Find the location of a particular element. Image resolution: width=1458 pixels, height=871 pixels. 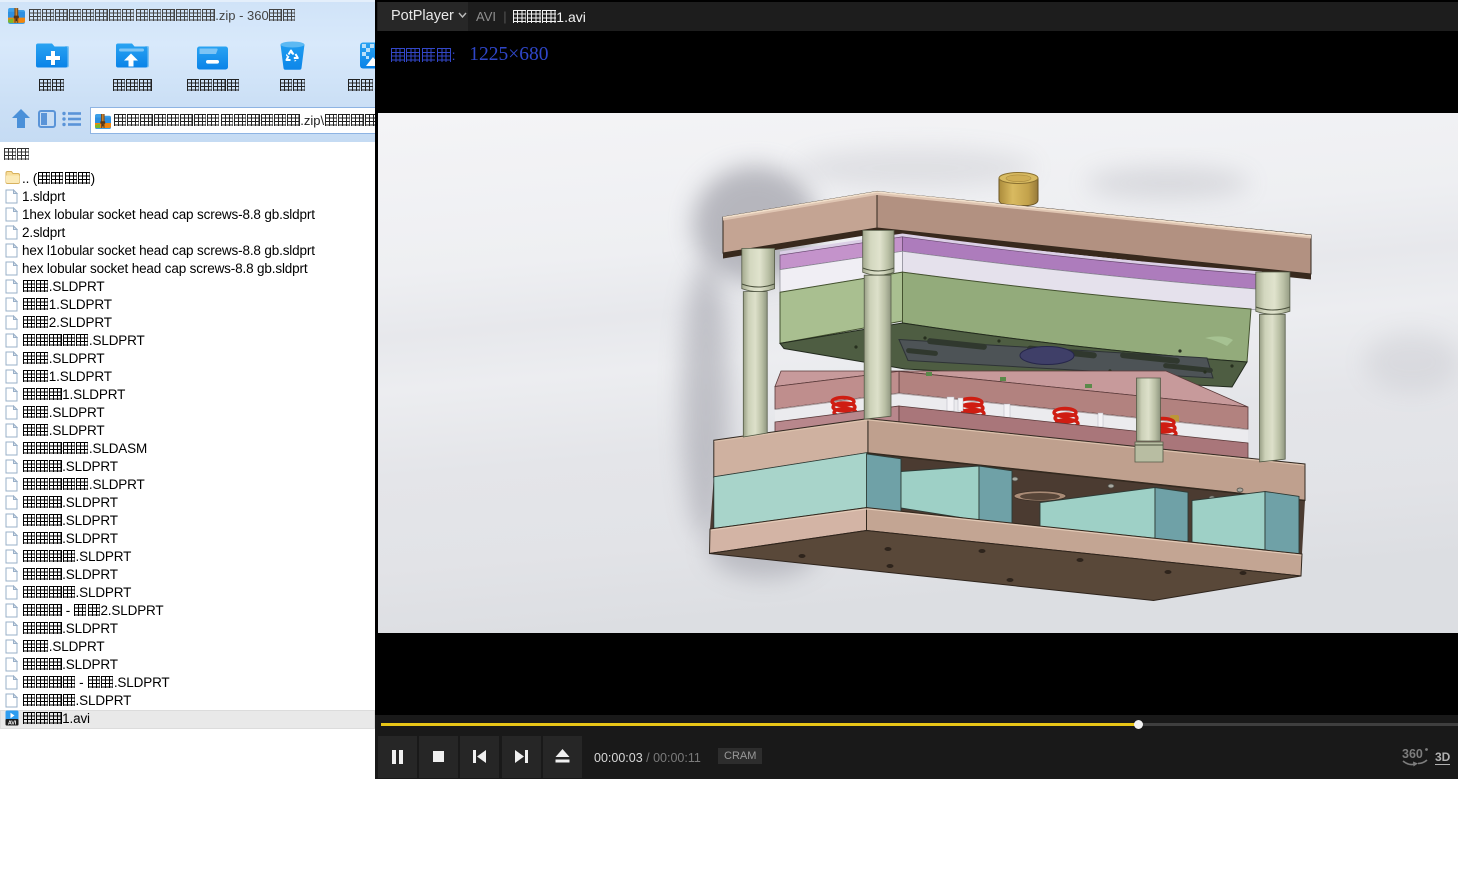

svg-text: AVI is located at coordinates (12, 724).